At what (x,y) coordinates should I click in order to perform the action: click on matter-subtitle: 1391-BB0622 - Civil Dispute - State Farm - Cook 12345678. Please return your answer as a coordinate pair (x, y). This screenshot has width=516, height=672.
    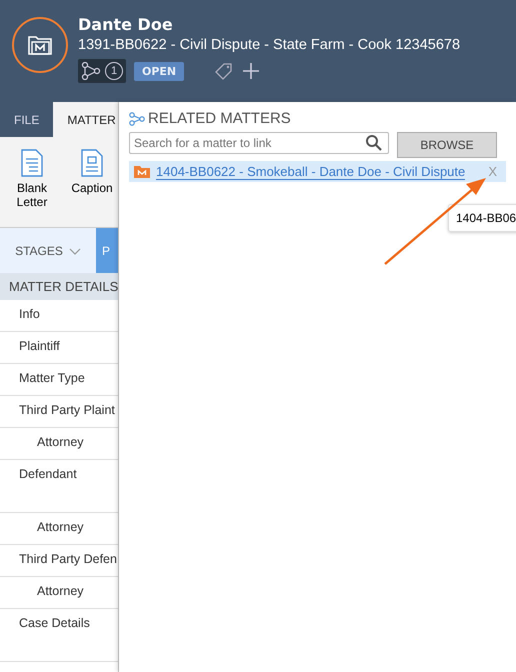
    Looking at the image, I should click on (269, 45).